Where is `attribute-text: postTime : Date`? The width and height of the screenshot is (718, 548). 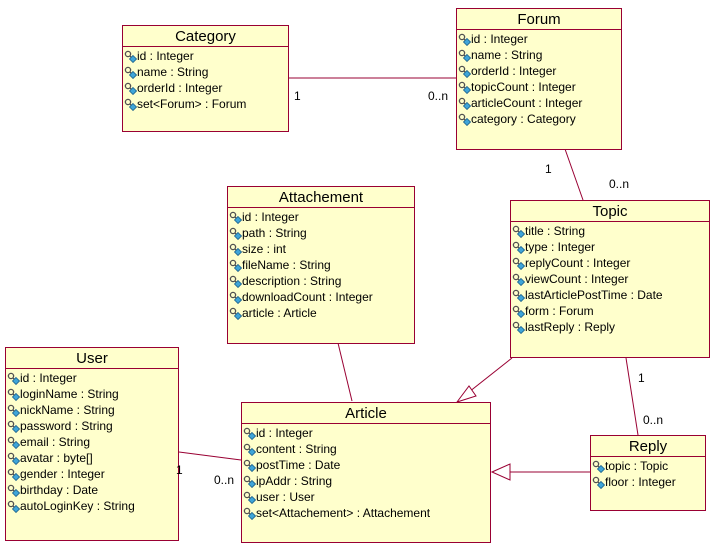 attribute-text: postTime : Date is located at coordinates (298, 465).